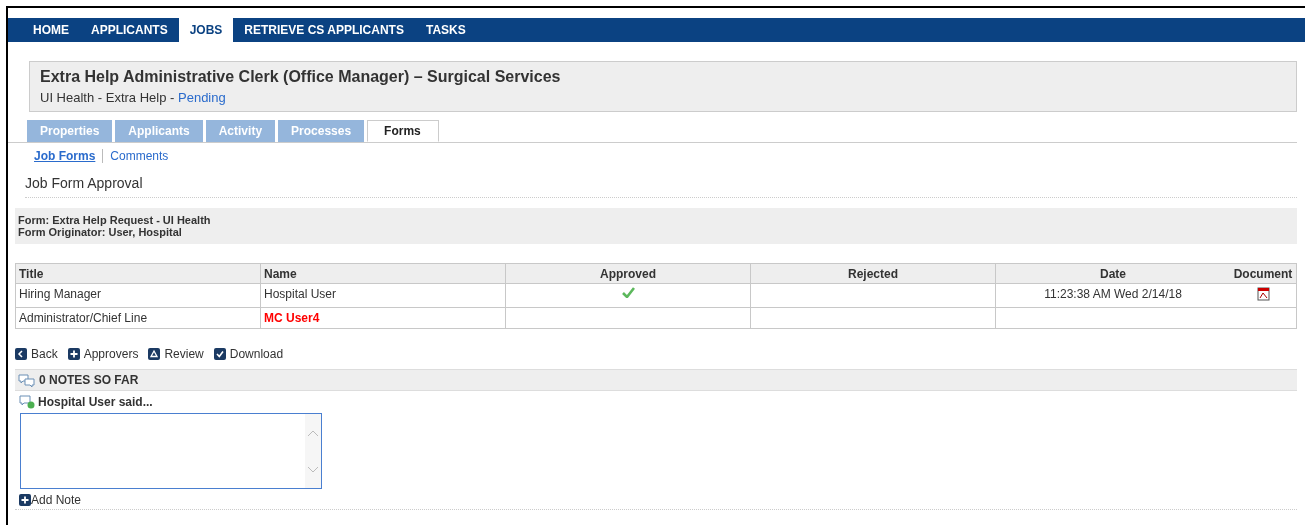 Image resolution: width=1305 pixels, height=525 pixels. Describe the element at coordinates (1263, 273) in the screenshot. I see `column-header: Document` at that location.